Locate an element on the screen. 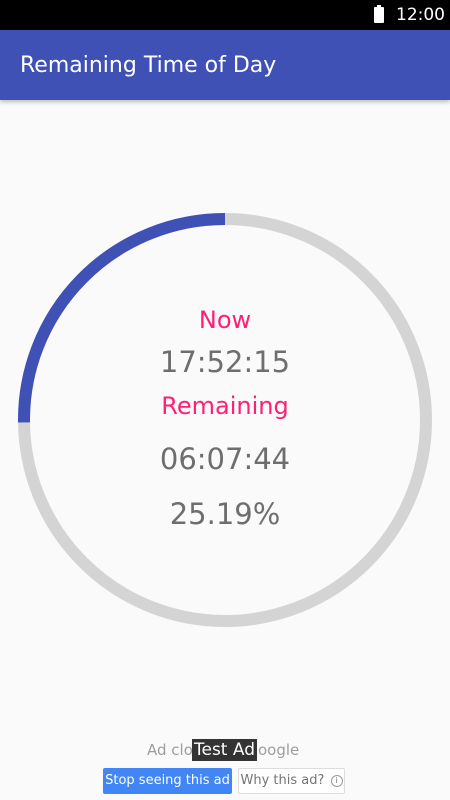  now-label: Now is located at coordinates (225, 320).